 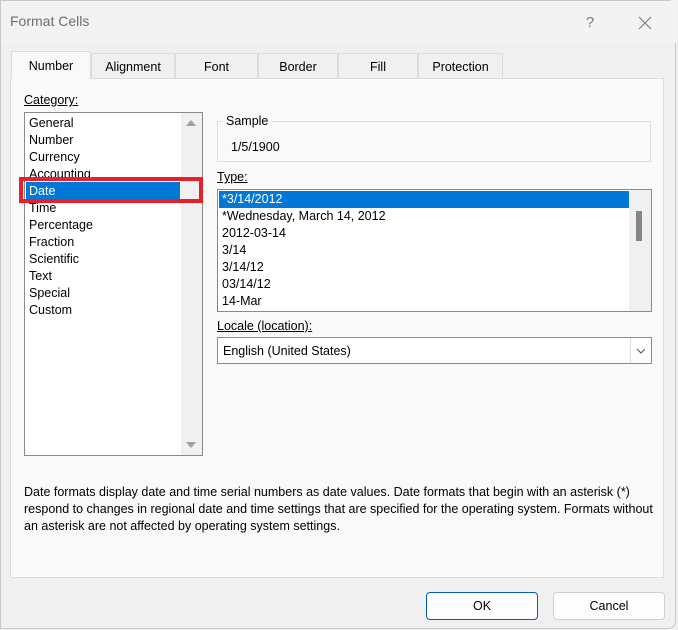 I want to click on sample-value: 1/5/1900, so click(x=255, y=147).